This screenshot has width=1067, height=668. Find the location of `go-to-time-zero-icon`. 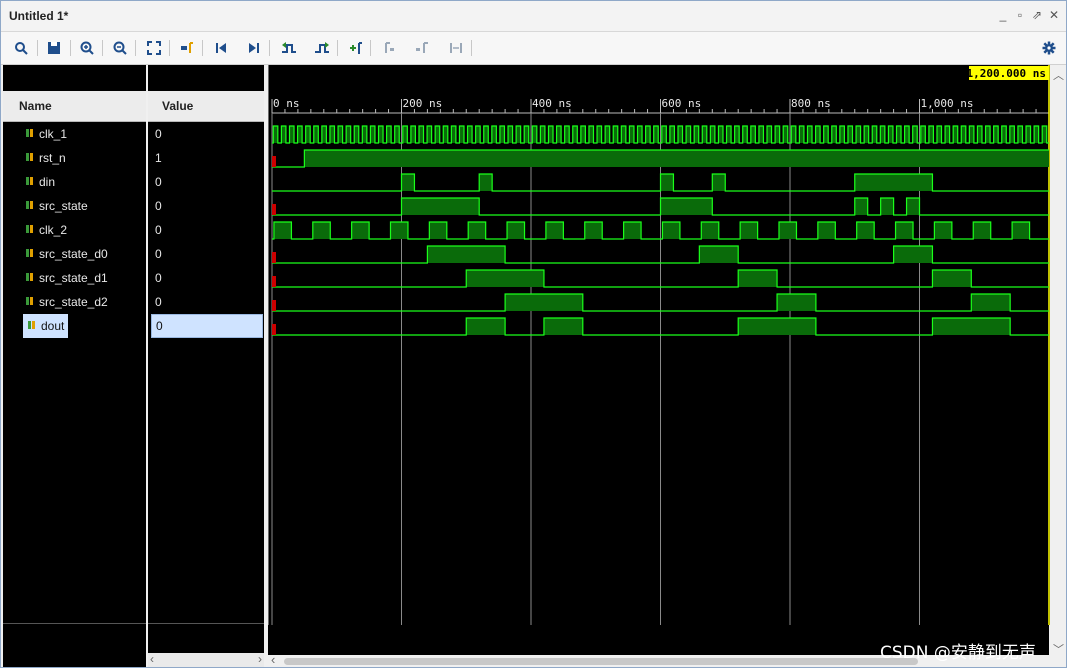

go-to-time-zero-icon is located at coordinates (221, 48).